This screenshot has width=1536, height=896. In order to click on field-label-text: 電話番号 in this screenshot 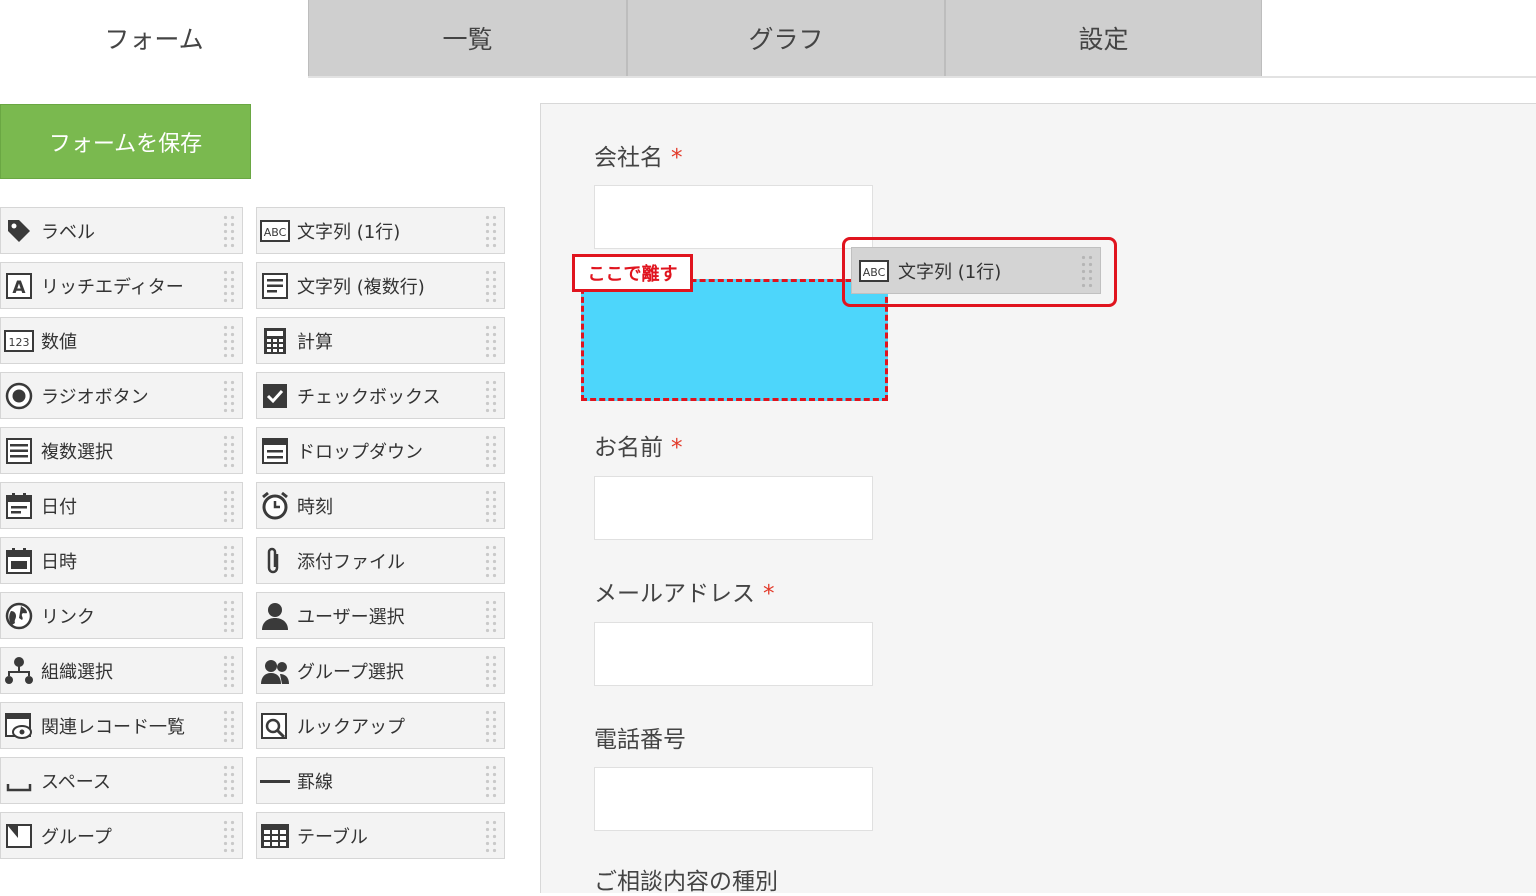, I will do `click(640, 740)`.